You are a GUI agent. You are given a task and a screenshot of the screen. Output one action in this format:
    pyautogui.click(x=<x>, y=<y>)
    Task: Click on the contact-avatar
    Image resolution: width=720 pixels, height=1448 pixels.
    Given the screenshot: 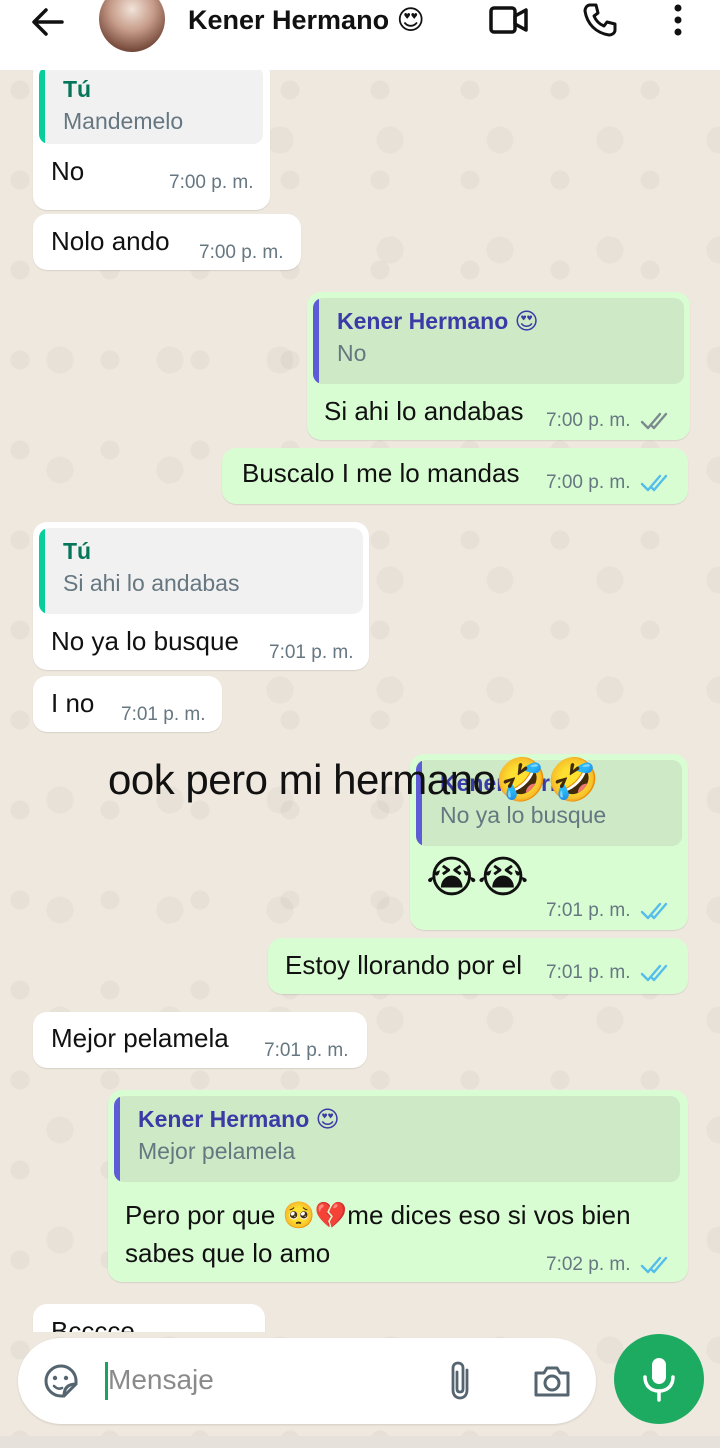 What is the action you would take?
    pyautogui.click(x=132, y=26)
    